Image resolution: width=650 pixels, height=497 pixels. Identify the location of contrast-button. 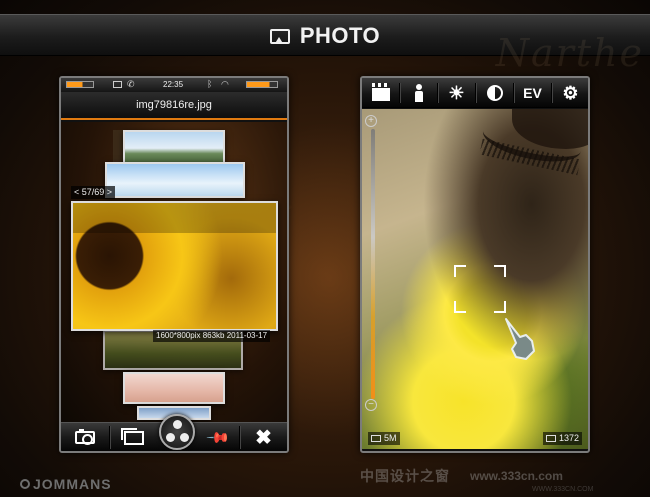
(494, 93).